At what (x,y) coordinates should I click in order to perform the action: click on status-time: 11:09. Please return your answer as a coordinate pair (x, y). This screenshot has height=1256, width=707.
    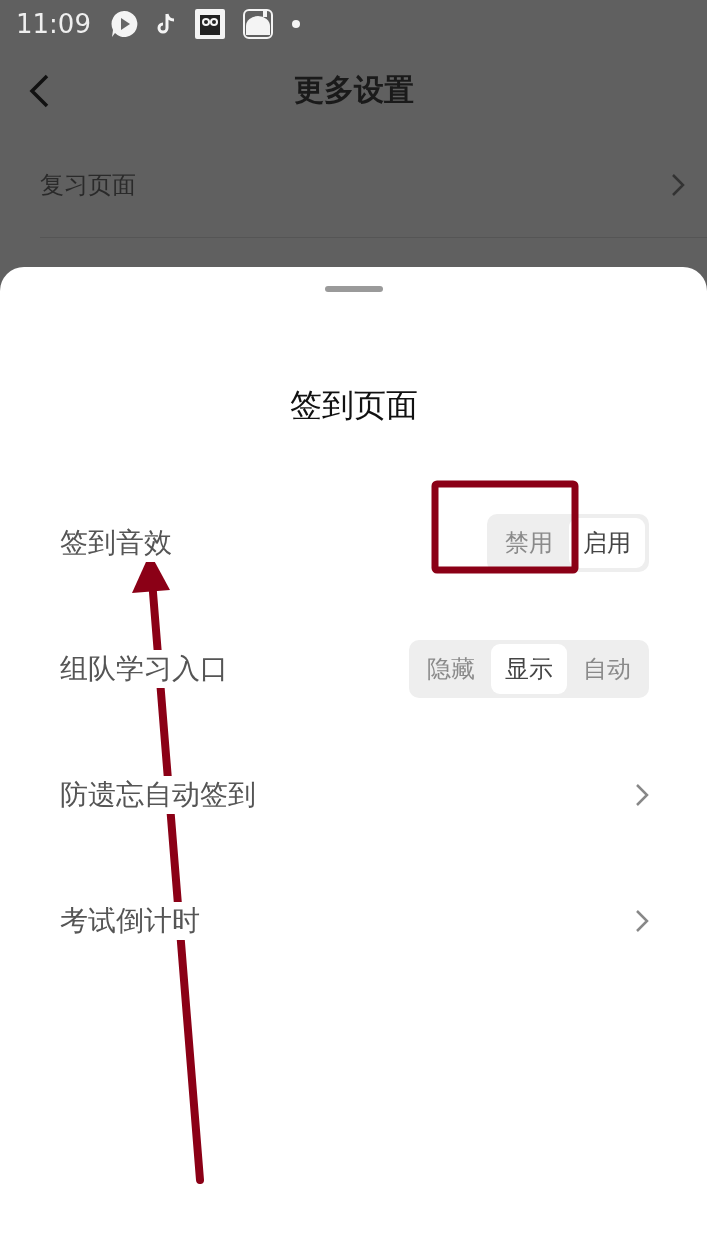
    Looking at the image, I should click on (53, 24).